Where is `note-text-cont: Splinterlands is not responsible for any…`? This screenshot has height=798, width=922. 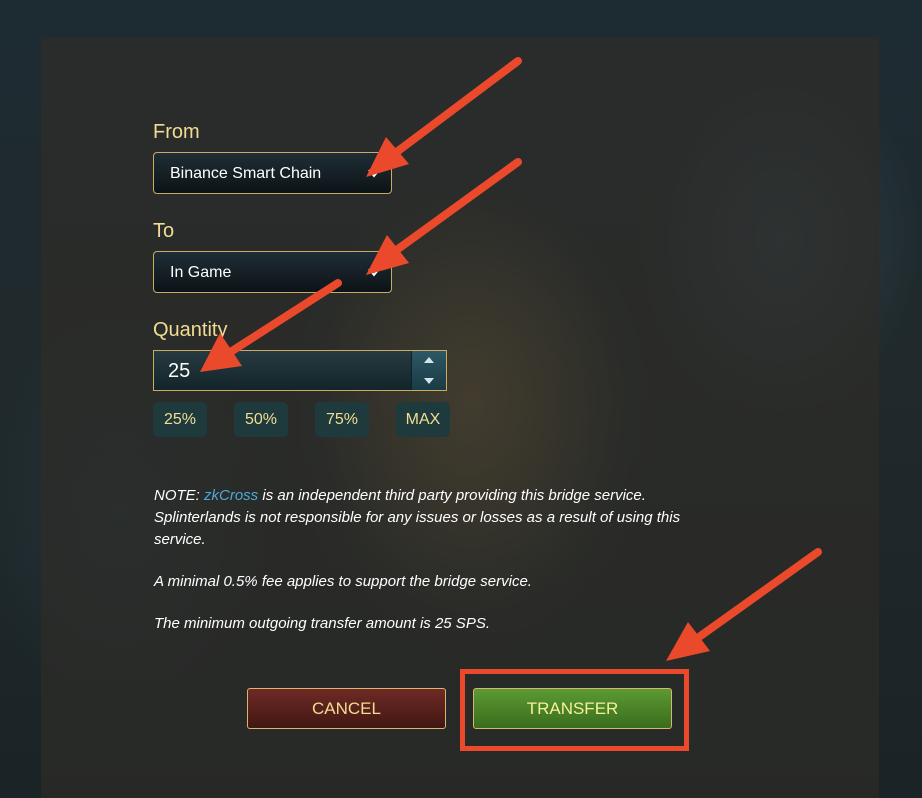 note-text-cont: Splinterlands is not responsible for any… is located at coordinates (417, 517).